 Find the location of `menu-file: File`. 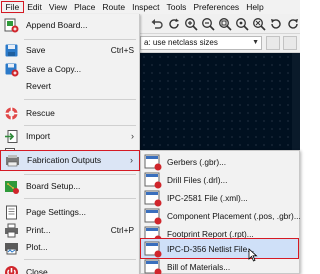

menu-file: File is located at coordinates (12, 7).